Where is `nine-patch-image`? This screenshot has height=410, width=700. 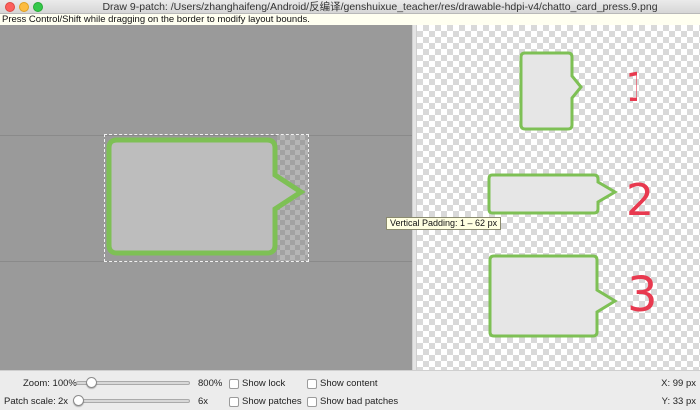 nine-patch-image is located at coordinates (206, 198).